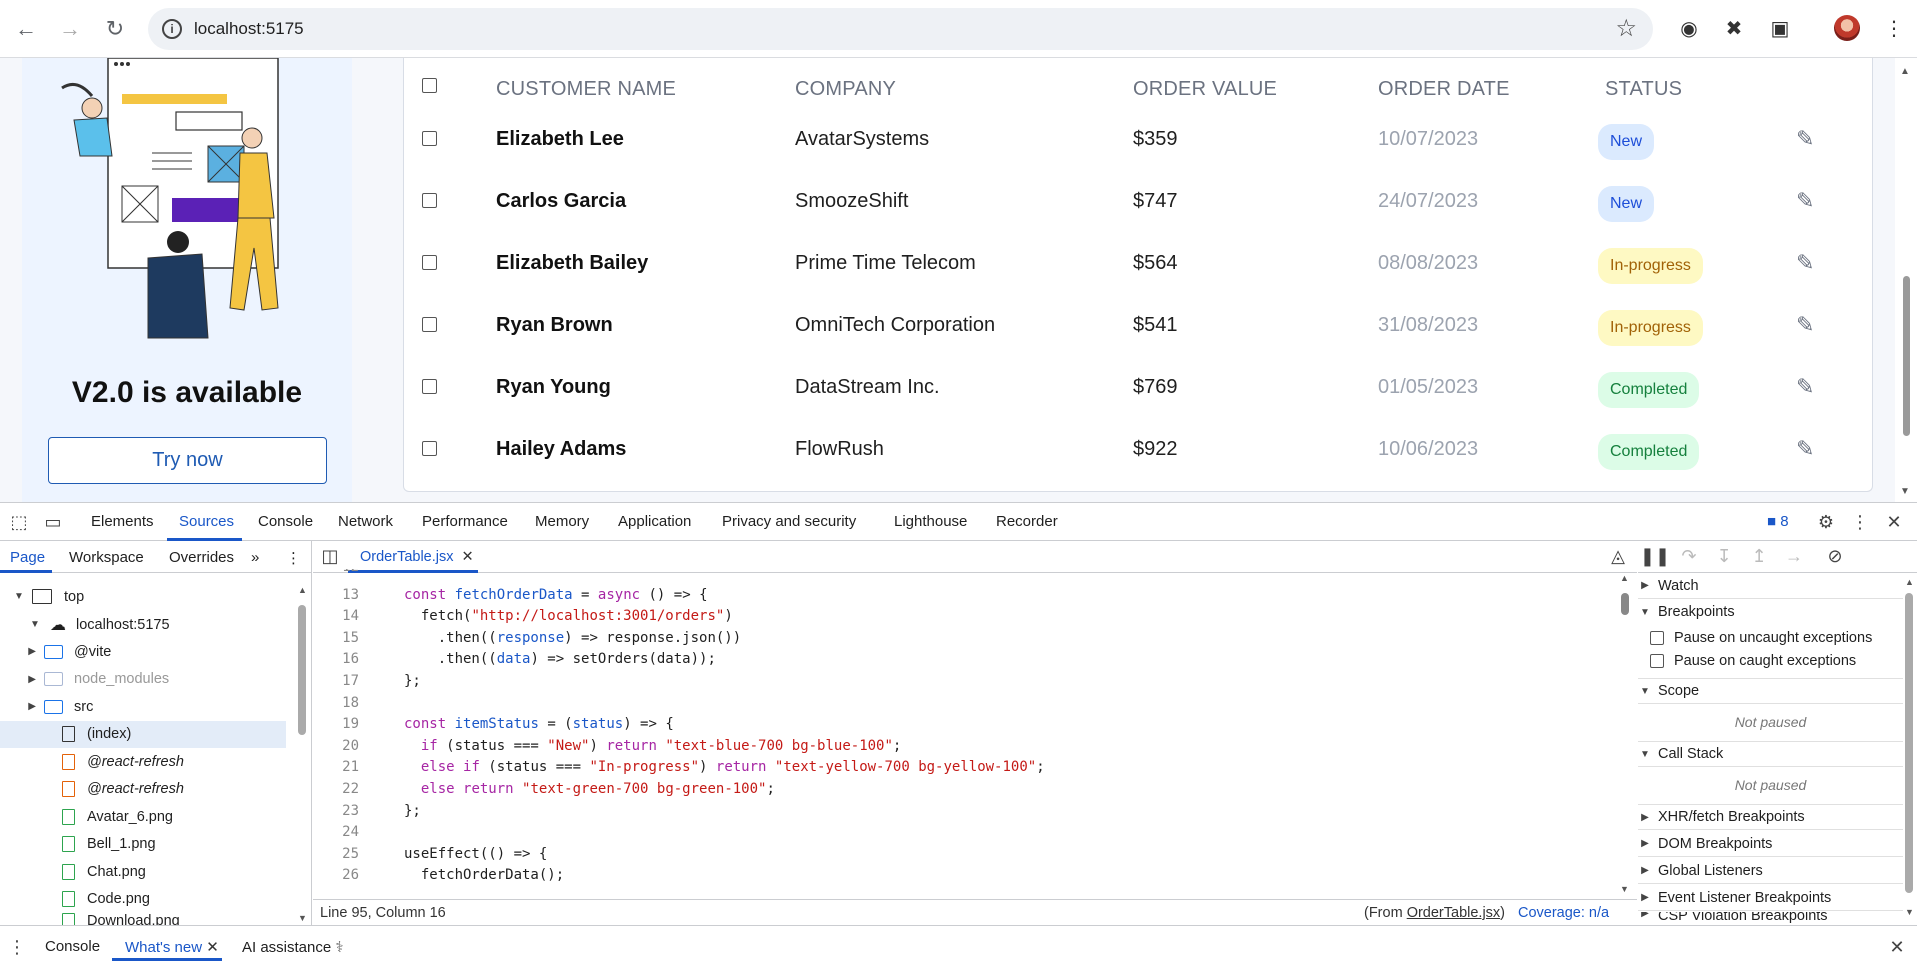 This screenshot has width=1917, height=968. Describe the element at coordinates (330, 556) in the screenshot. I see `toggle-navigator-icon: ◫` at that location.